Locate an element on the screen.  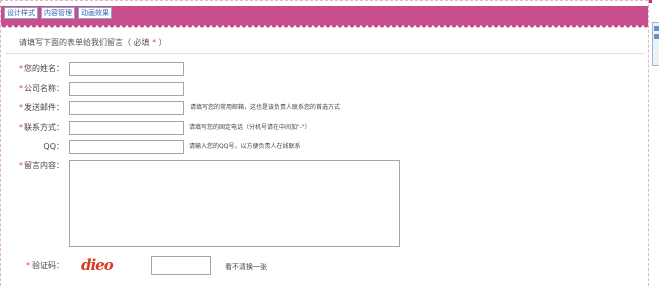
email-hint: 请填写您的常用邮箱，这也是该负责人联系您的首选方式 is located at coordinates (265, 107).